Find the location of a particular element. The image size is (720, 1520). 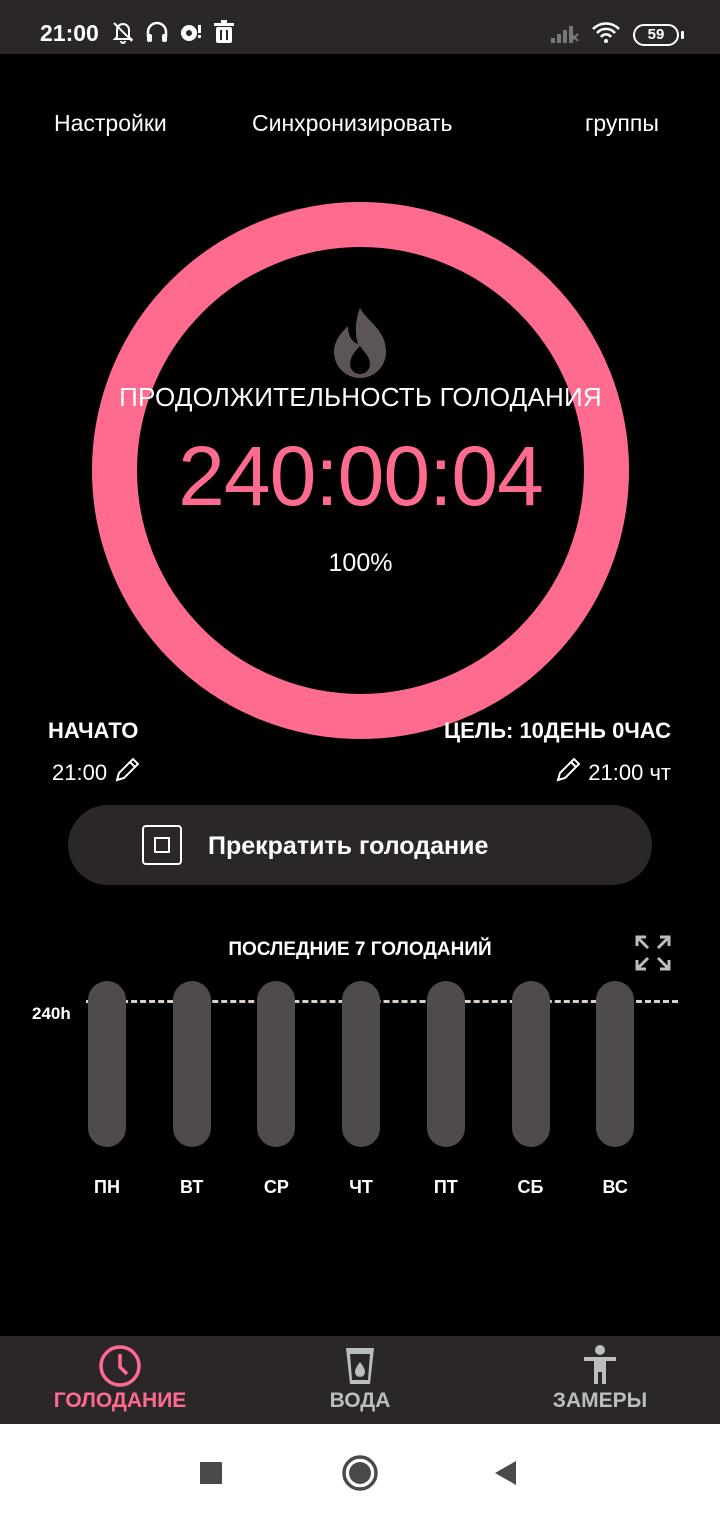

tab-water: ВОДА is located at coordinates (360, 1380).